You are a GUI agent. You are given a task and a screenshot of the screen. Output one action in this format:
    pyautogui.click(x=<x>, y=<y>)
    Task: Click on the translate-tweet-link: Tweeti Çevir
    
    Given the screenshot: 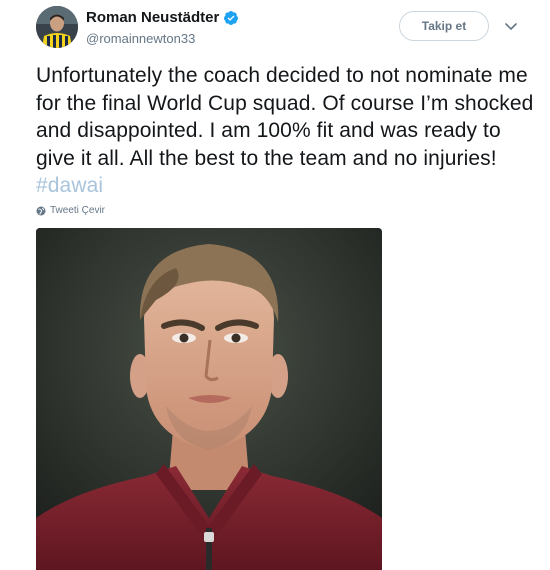 What is the action you would take?
    pyautogui.click(x=70, y=210)
    